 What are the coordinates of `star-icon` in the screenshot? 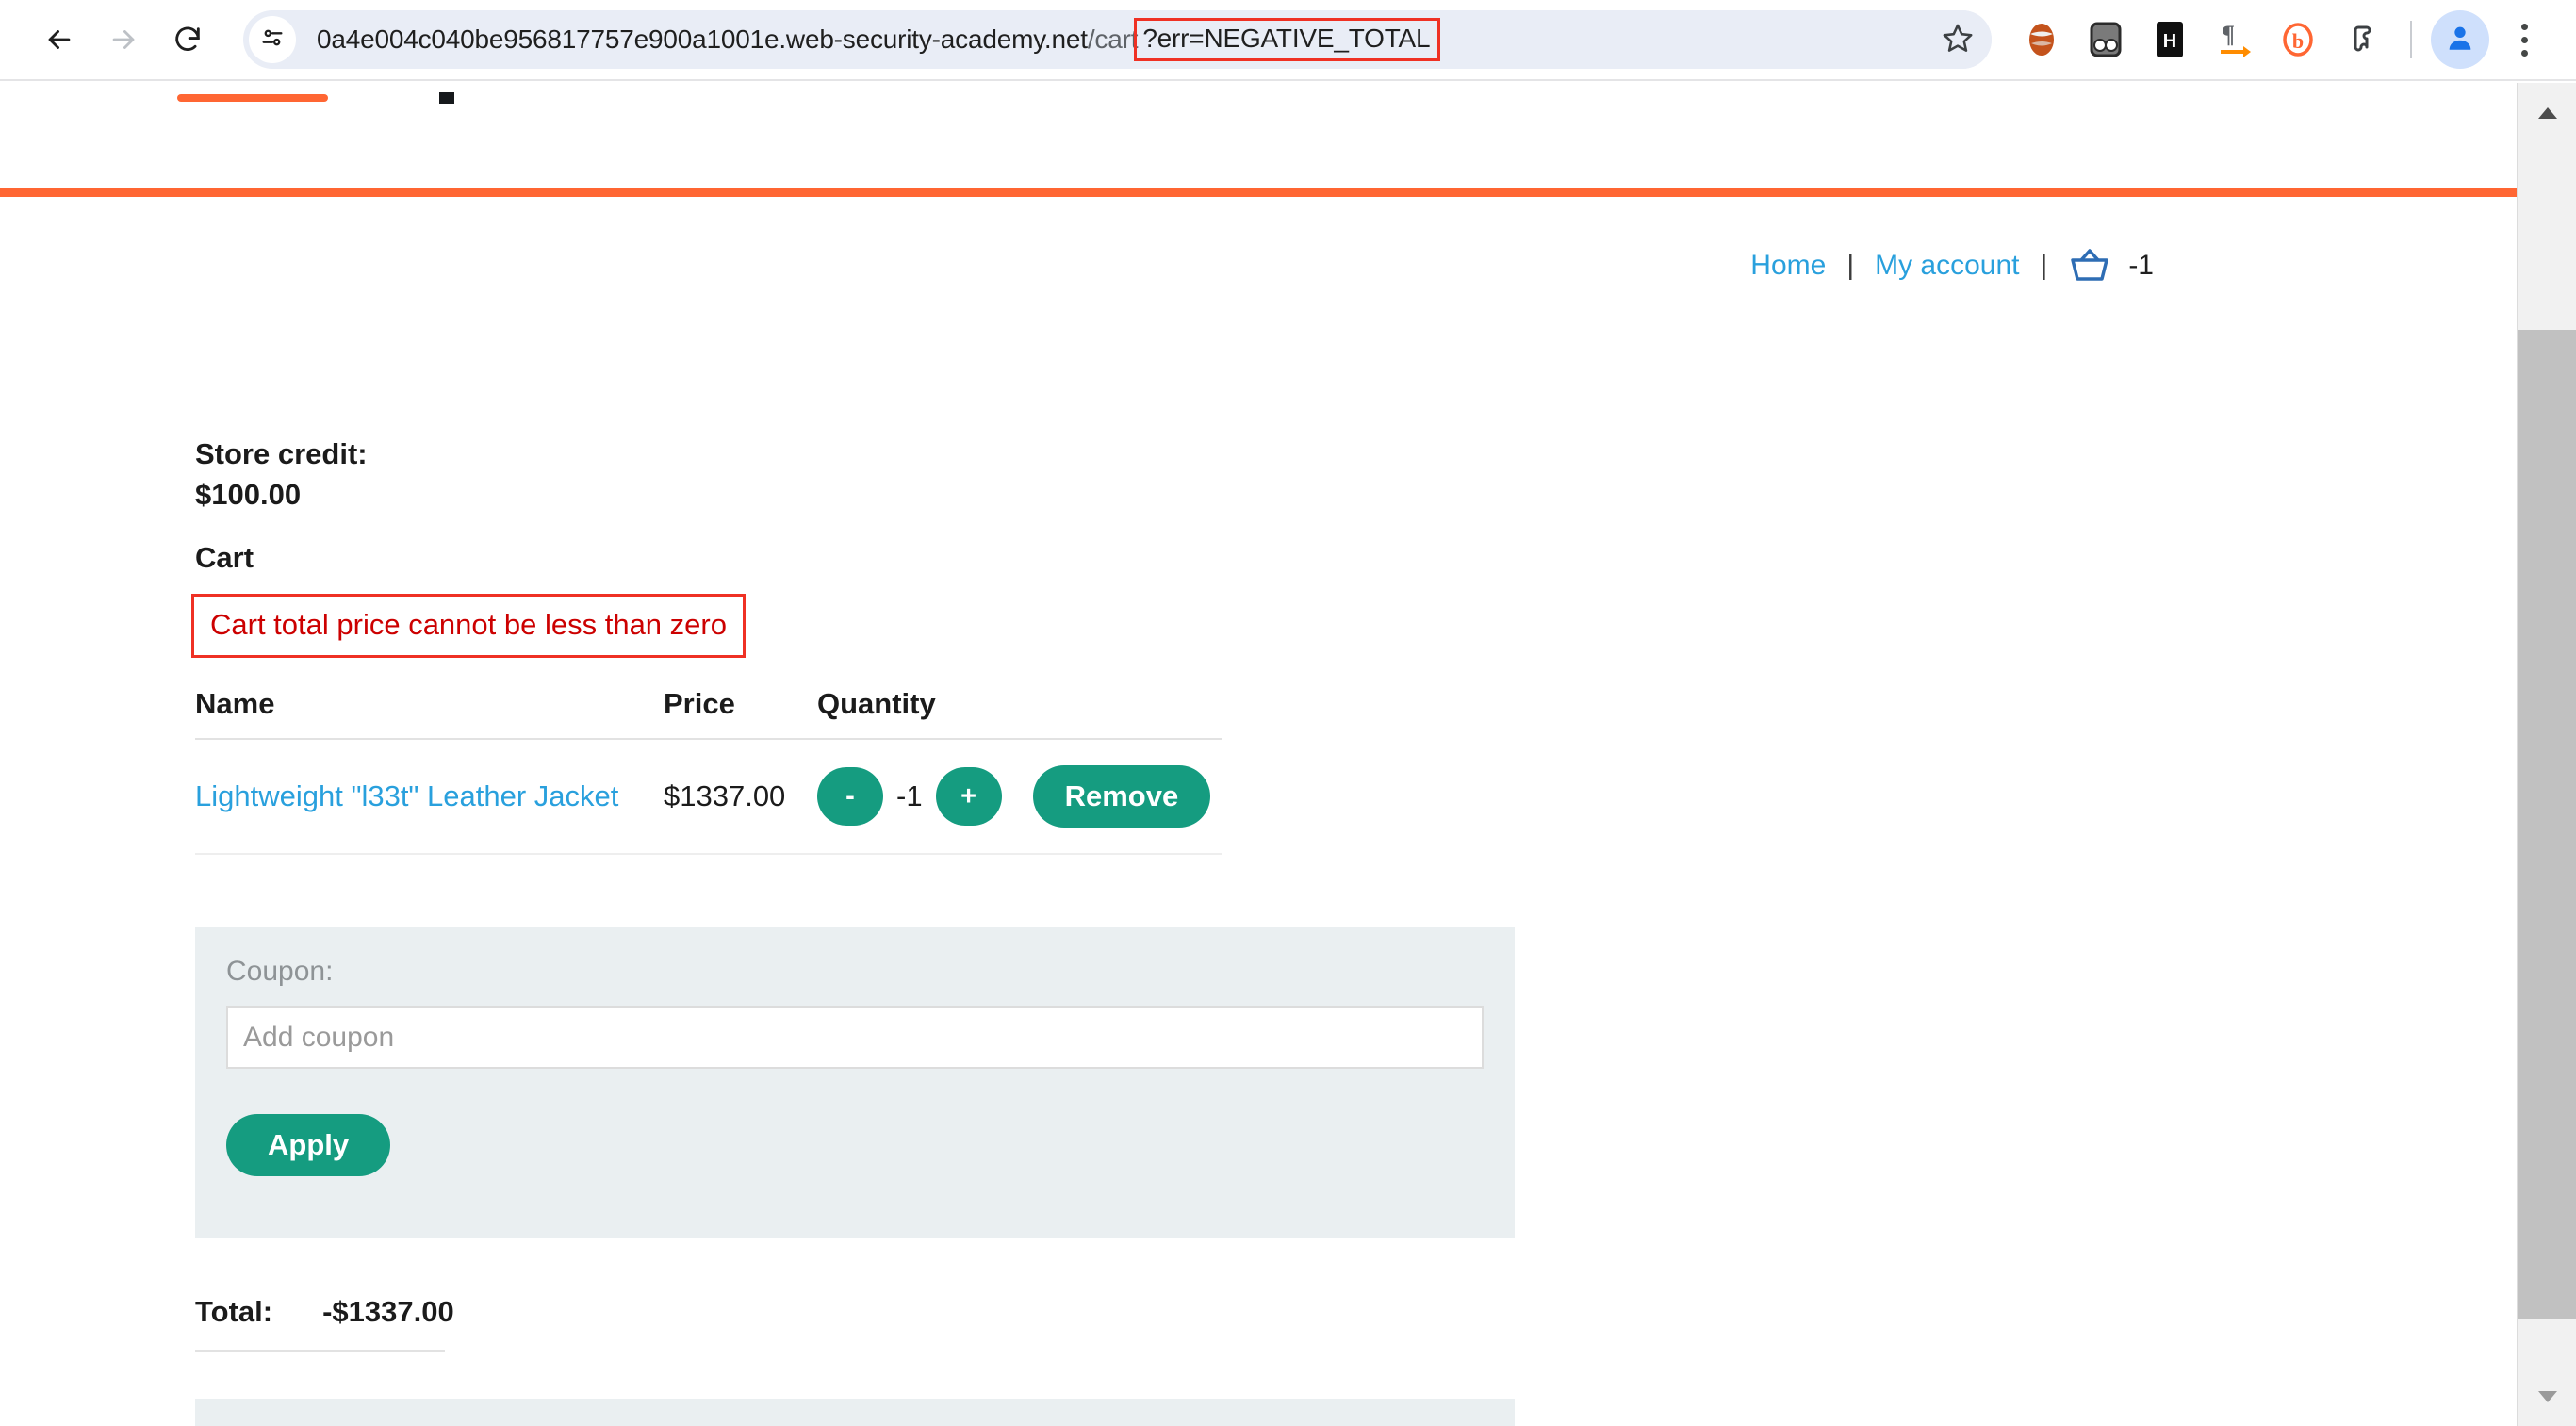 It's located at (1958, 40).